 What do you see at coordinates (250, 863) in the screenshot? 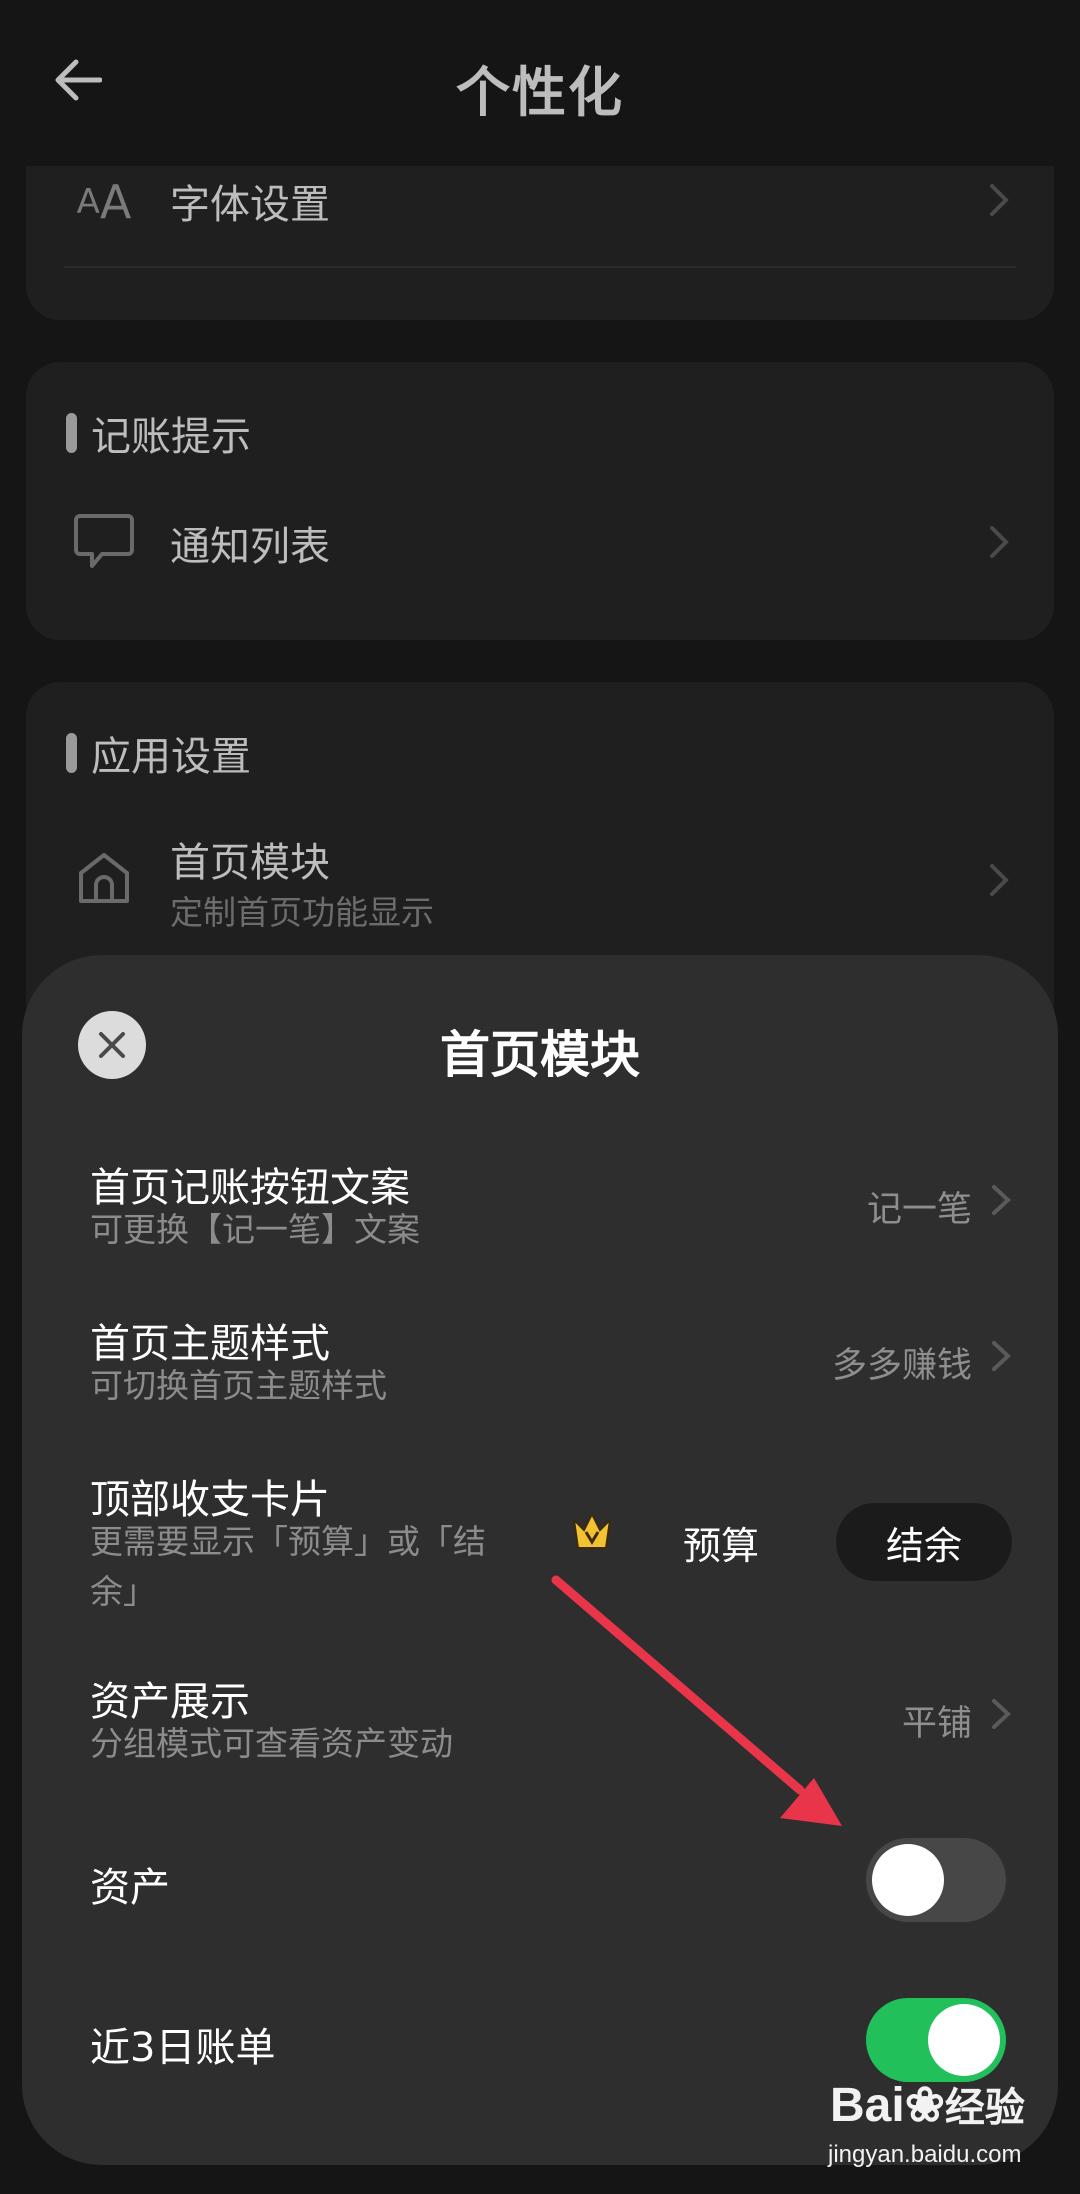
I see `home-module-label: 首页模块` at bounding box center [250, 863].